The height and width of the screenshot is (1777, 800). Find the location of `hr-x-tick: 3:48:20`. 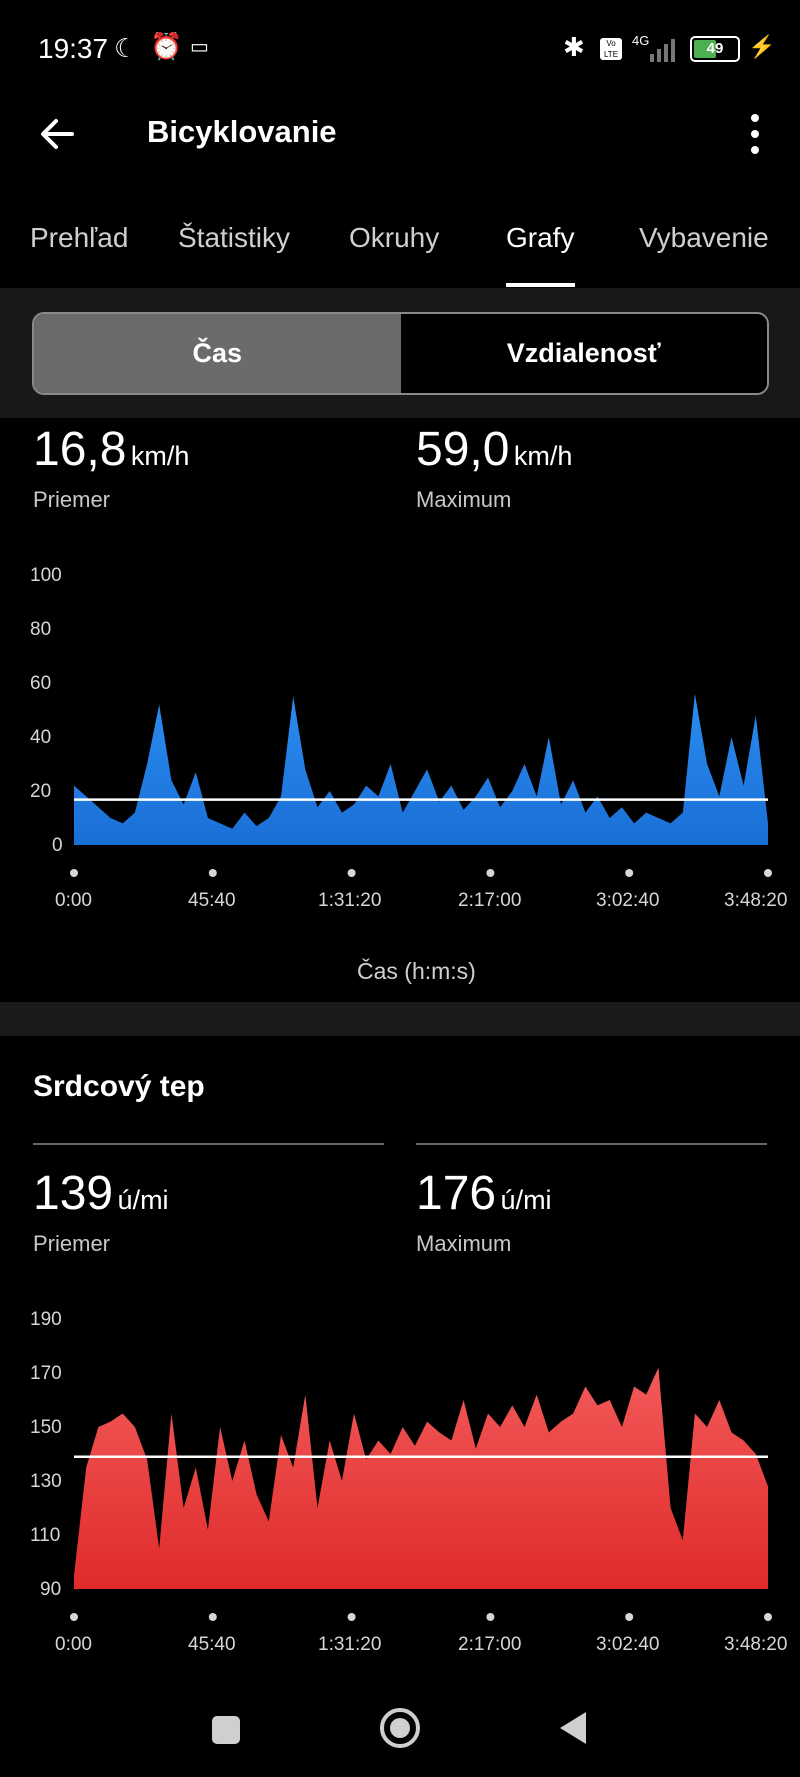

hr-x-tick: 3:48:20 is located at coordinates (756, 1644).